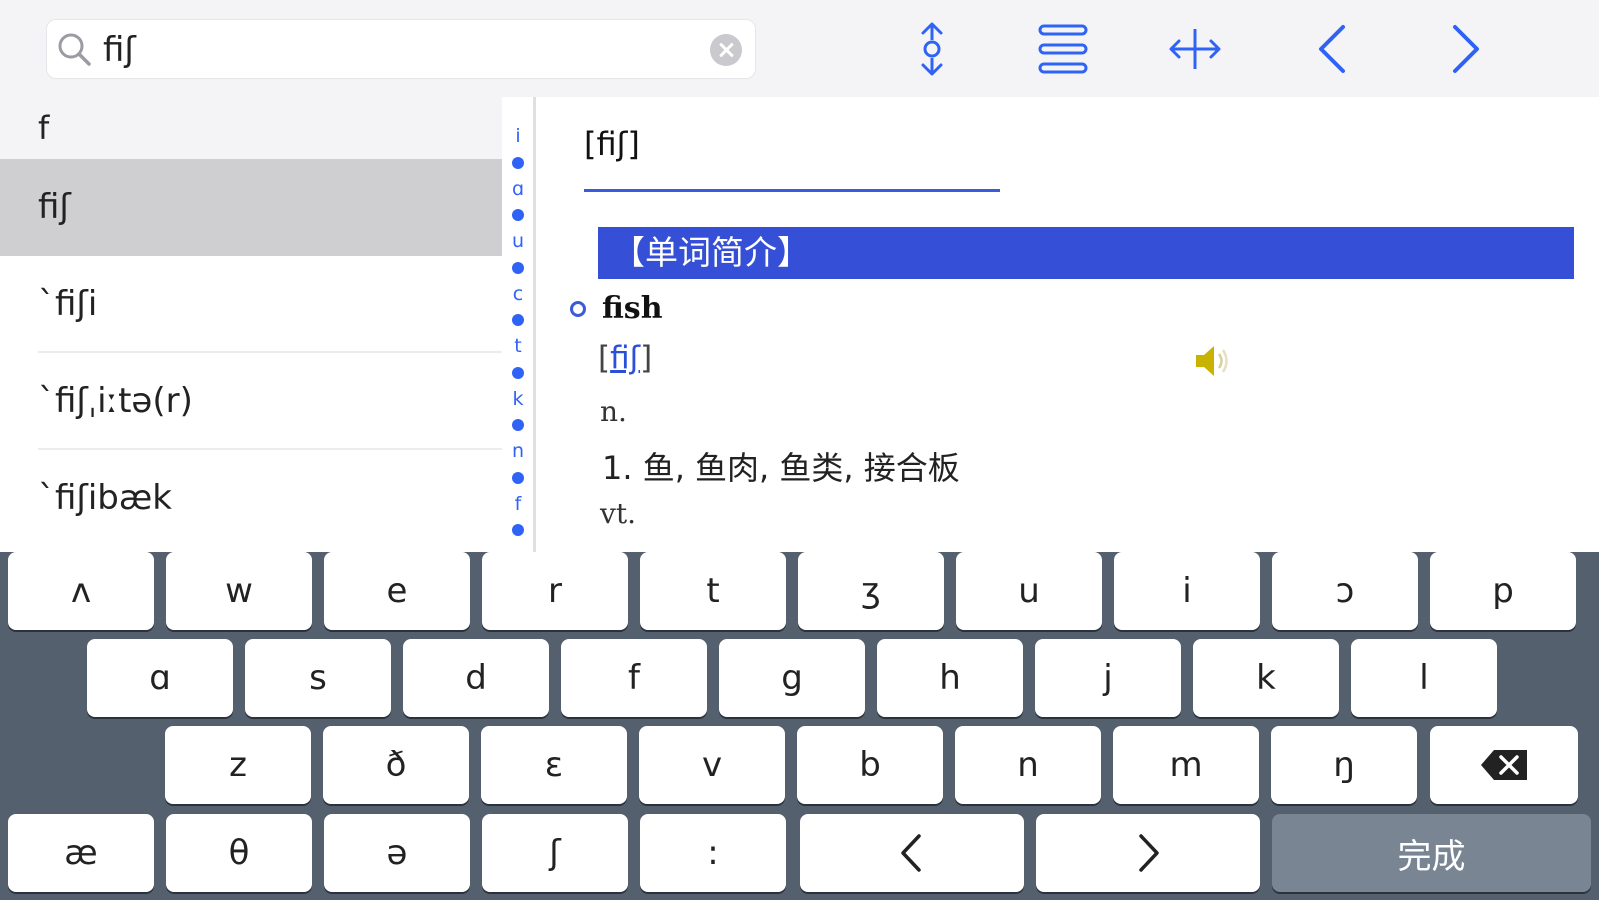  I want to click on keyboard-row: æ θ ə ʃ : 完成, so click(799, 853).